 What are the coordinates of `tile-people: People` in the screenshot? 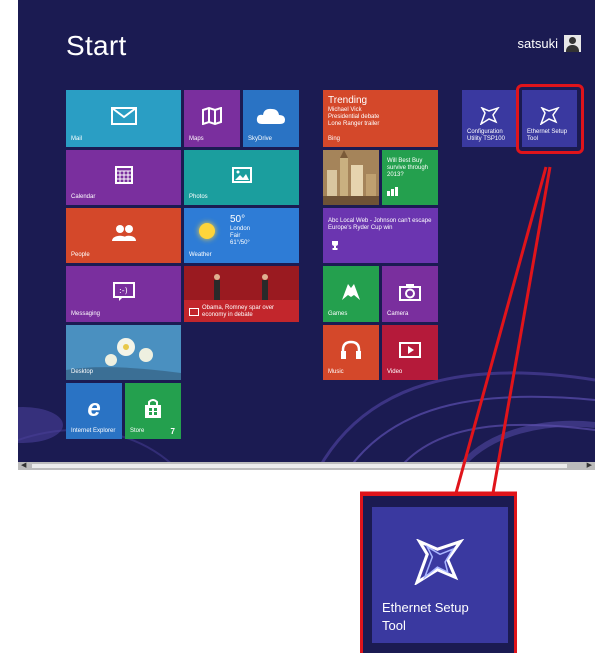 It's located at (123, 235).